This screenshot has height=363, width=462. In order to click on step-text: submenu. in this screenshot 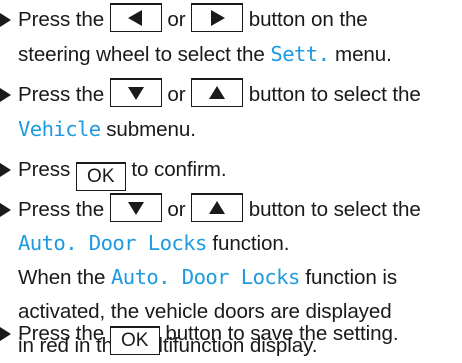, I will do `click(151, 129)`.